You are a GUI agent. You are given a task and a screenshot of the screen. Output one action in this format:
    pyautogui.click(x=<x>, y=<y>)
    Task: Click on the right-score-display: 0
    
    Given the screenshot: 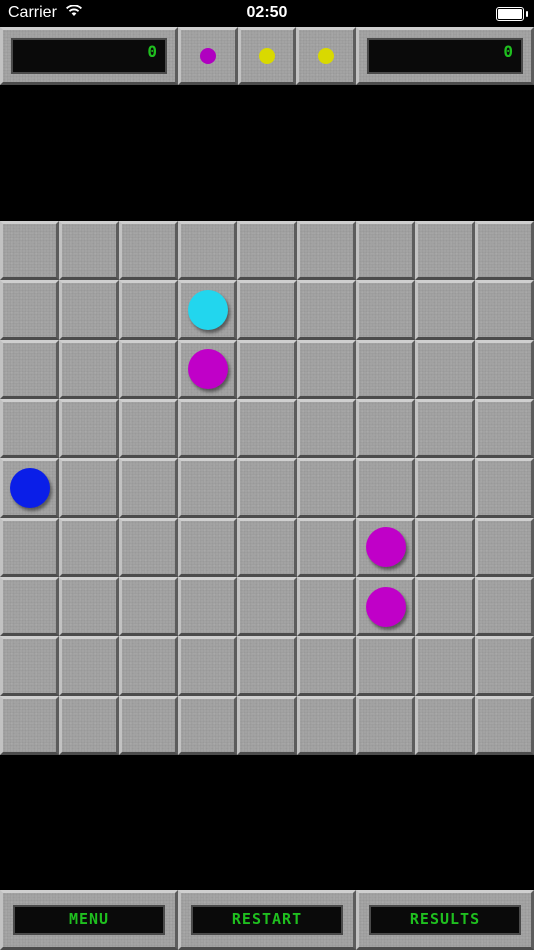 What is the action you would take?
    pyautogui.click(x=445, y=56)
    